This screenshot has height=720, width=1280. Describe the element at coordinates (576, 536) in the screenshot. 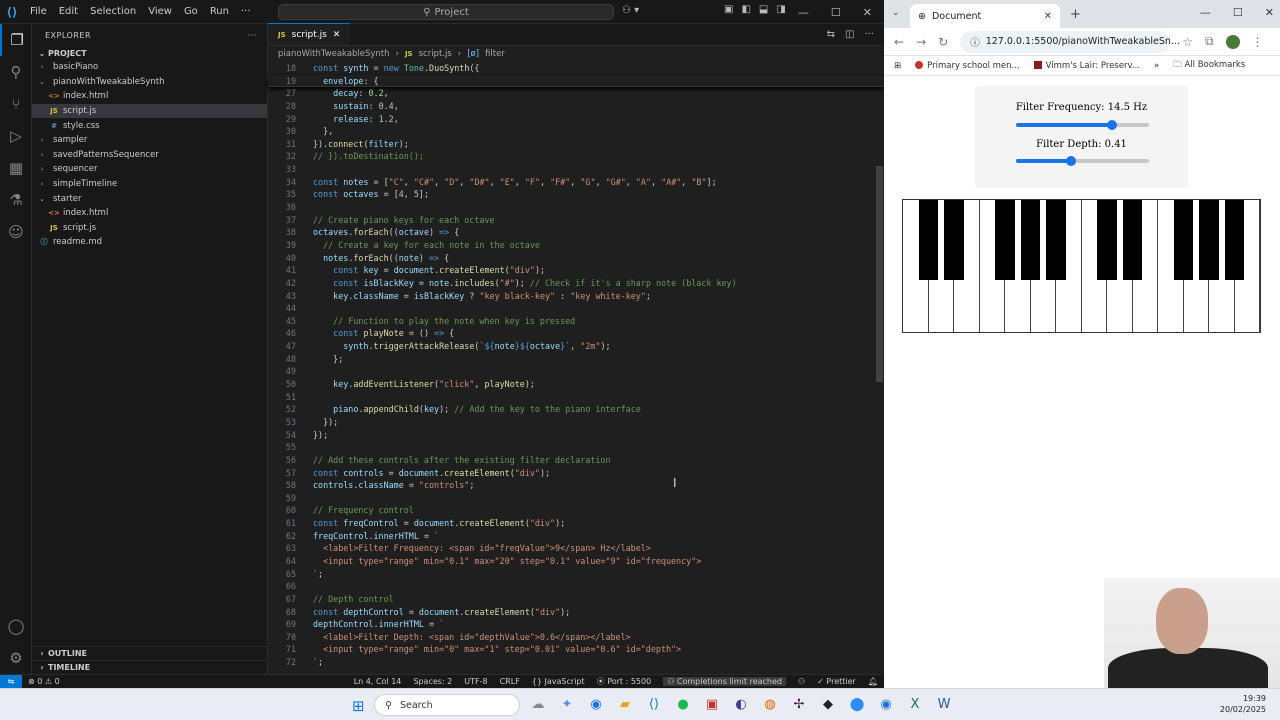

I see `code-line: 62 freqControl.innerHTML = `` at that location.